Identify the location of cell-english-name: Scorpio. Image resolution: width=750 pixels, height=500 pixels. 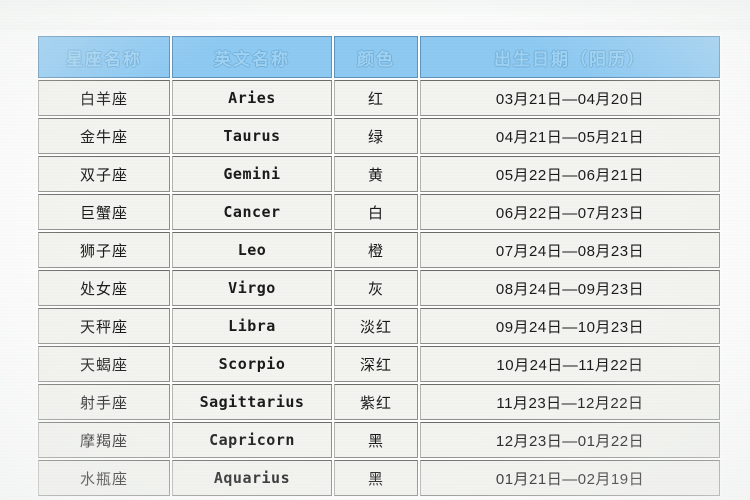
(252, 364).